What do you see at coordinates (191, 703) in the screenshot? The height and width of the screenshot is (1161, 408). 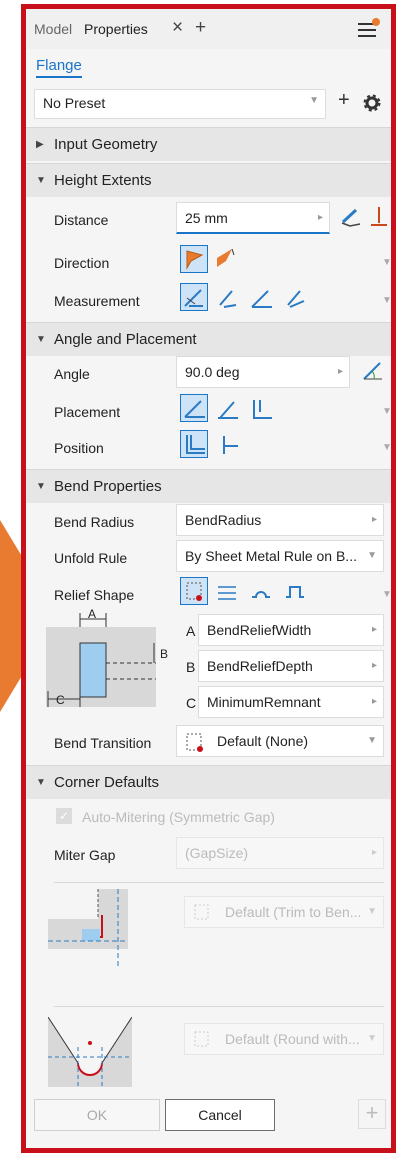 I see `relief-c-letter: C` at bounding box center [191, 703].